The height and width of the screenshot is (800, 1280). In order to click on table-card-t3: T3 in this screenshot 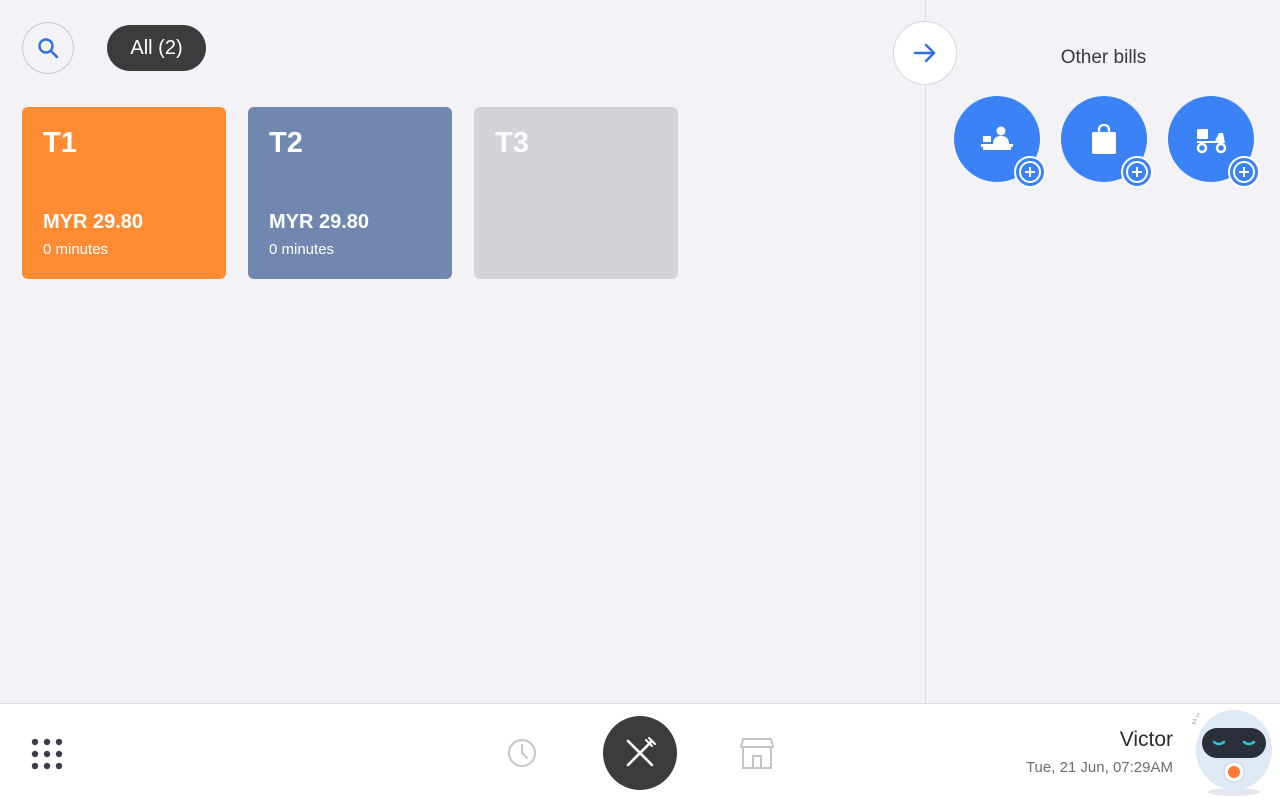, I will do `click(576, 193)`.